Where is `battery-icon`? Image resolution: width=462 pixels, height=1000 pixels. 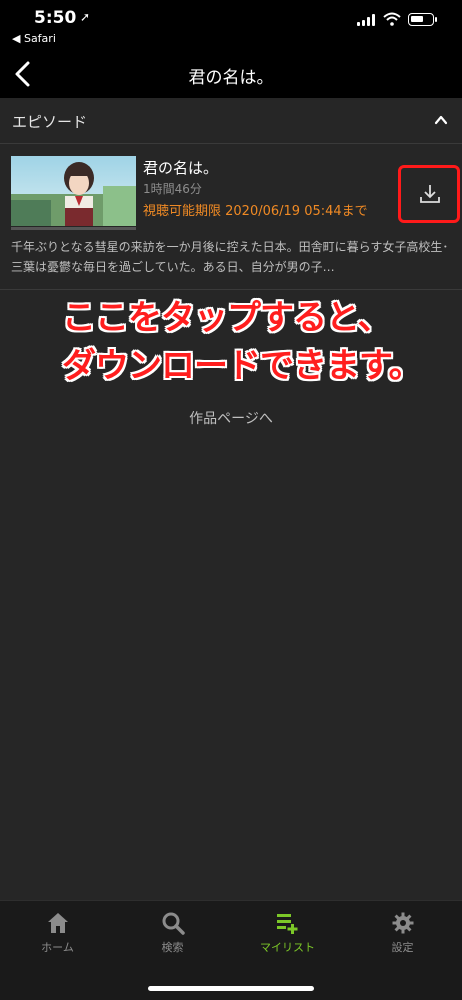 battery-icon is located at coordinates (421, 19).